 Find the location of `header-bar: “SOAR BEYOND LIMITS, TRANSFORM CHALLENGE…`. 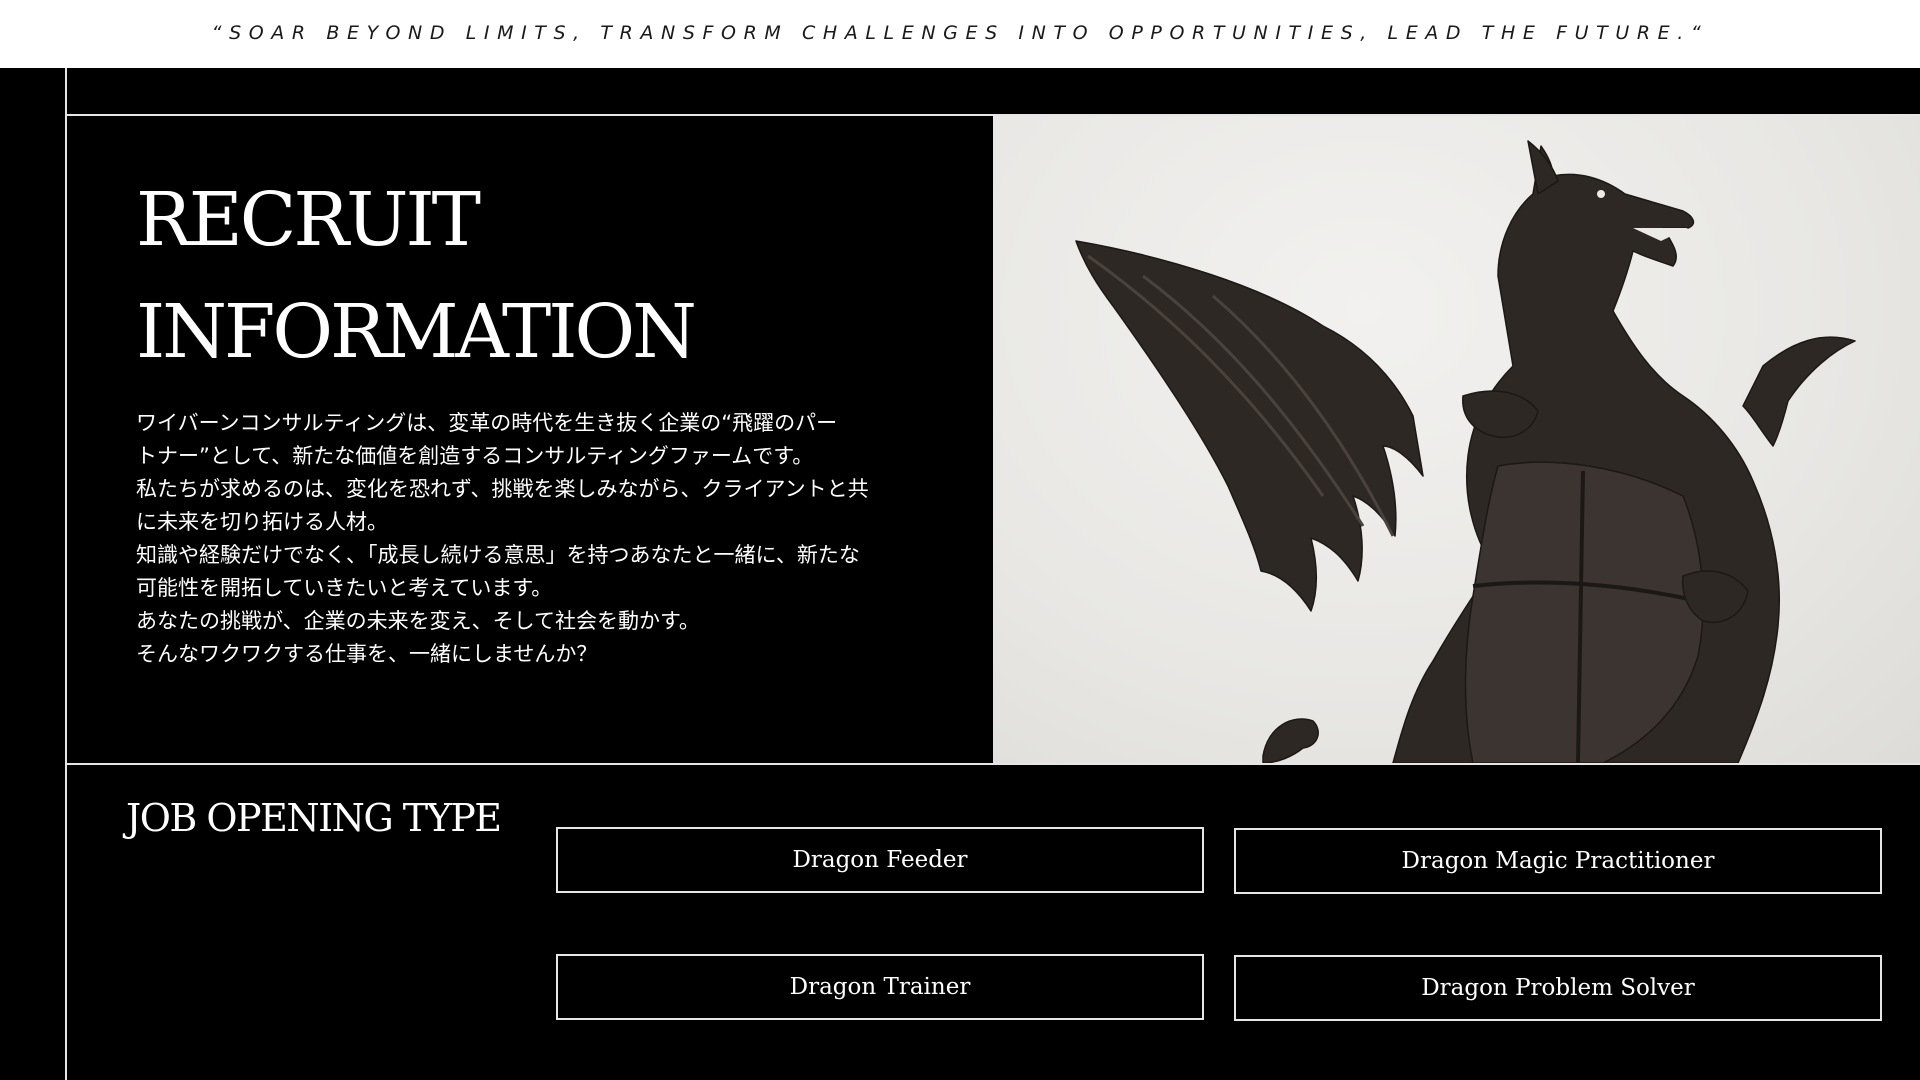

header-bar: “SOAR BEYOND LIMITS, TRANSFORM CHALLENGE… is located at coordinates (960, 34).